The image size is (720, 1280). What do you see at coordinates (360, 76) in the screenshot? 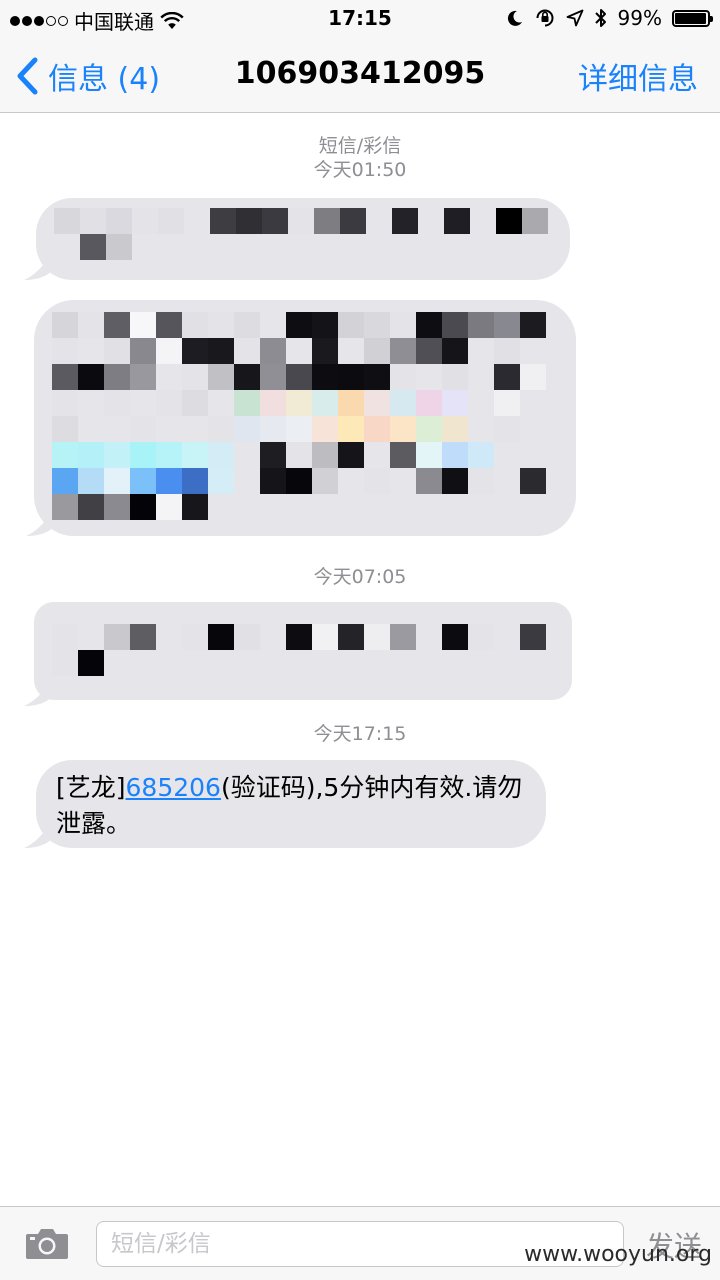
I see `navigation-bar: 信息 (4) 106903412095 详细信息` at bounding box center [360, 76].